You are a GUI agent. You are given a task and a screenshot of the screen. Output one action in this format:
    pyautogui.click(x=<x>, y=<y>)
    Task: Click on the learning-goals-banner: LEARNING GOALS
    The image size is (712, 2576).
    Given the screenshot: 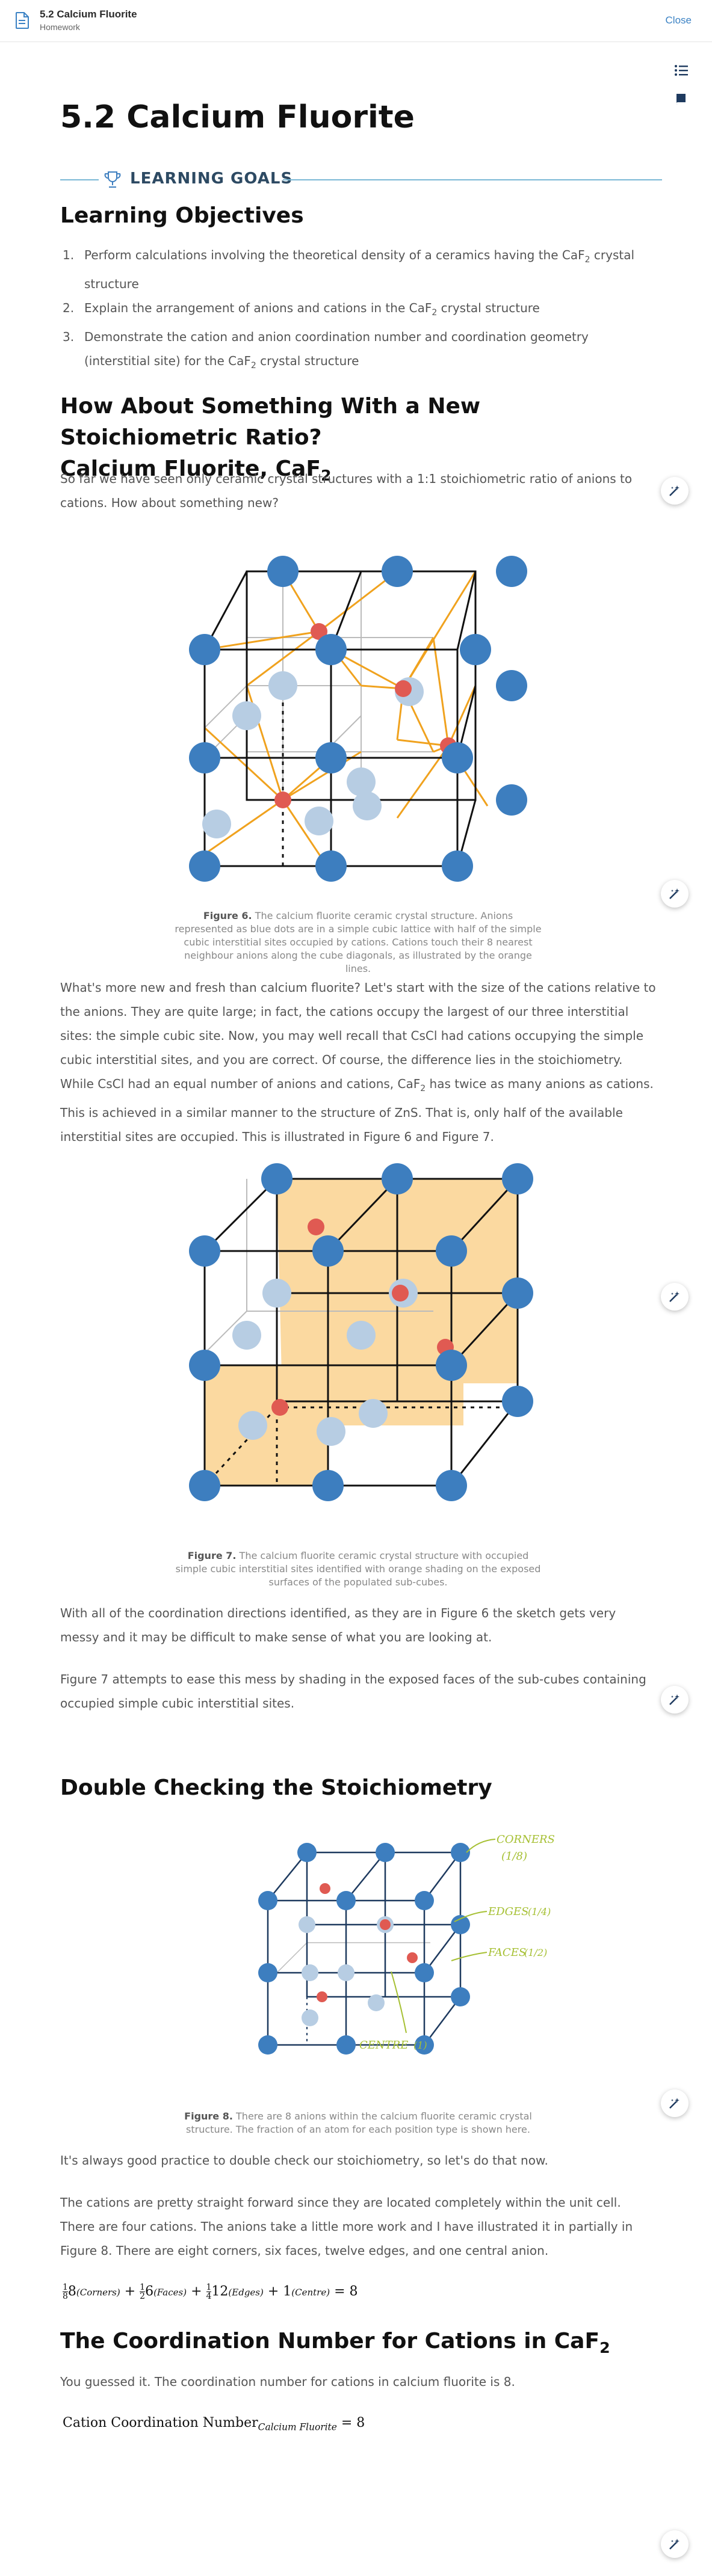 What is the action you would take?
    pyautogui.click(x=361, y=180)
    